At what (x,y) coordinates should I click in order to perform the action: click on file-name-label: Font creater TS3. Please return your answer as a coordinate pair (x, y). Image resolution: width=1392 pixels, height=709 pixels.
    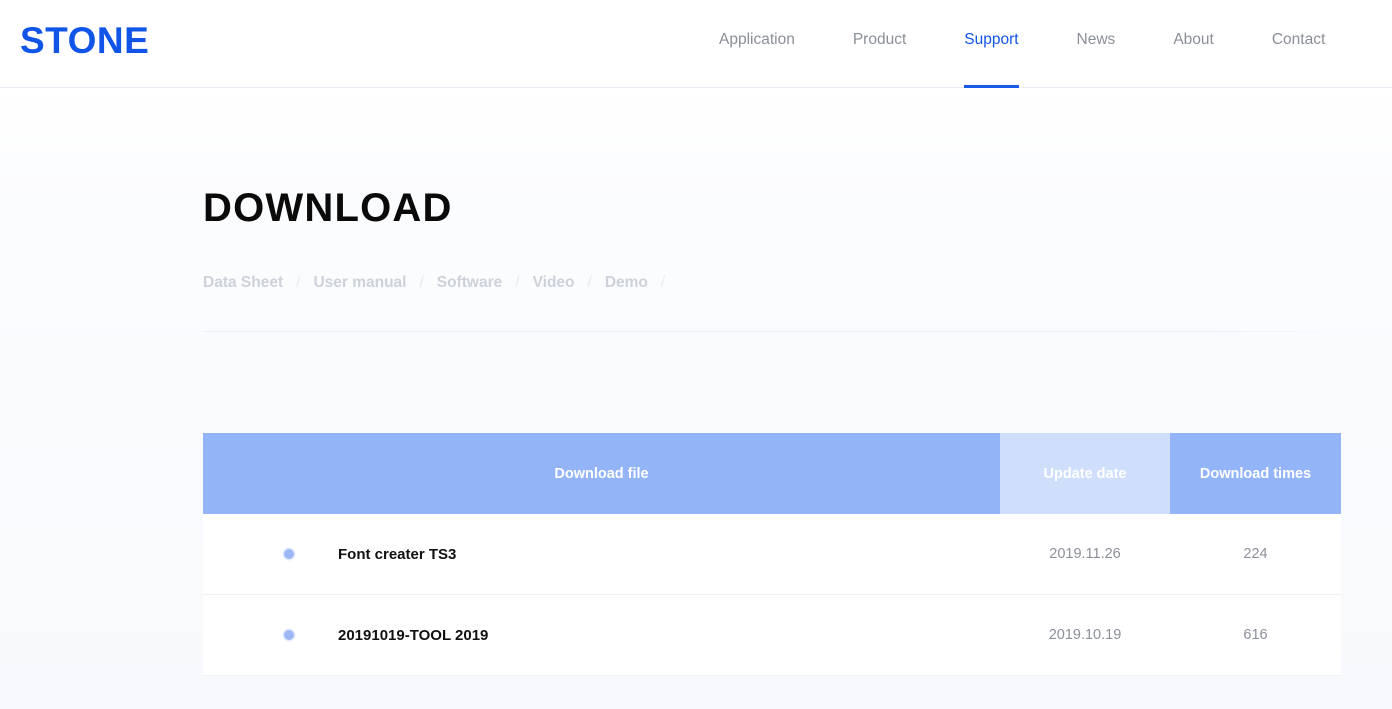
    Looking at the image, I should click on (397, 554).